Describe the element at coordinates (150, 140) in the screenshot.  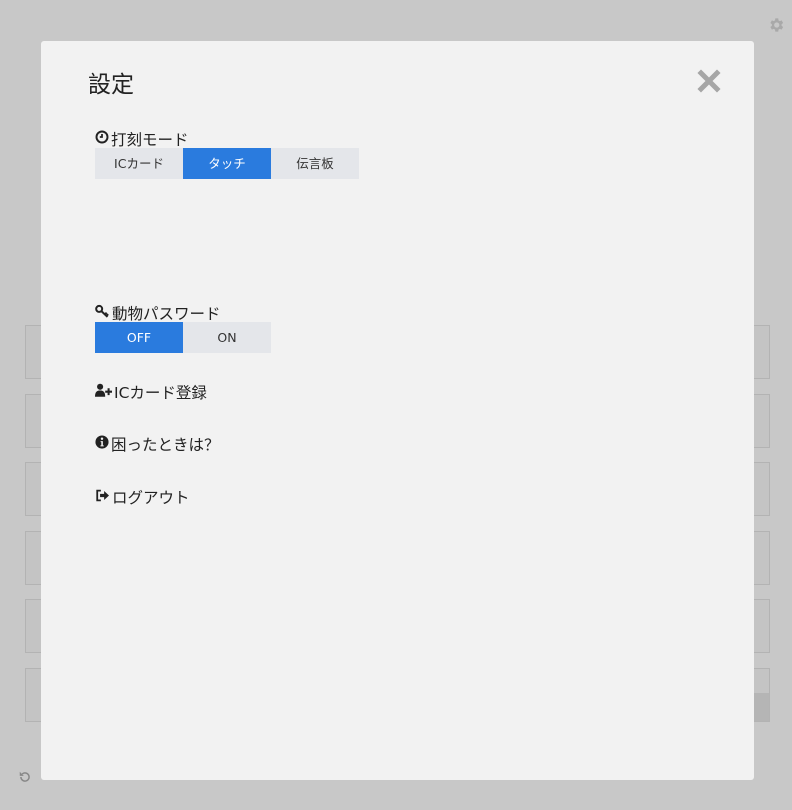
I see `punch-mode-label-text: 打刻モード` at that location.